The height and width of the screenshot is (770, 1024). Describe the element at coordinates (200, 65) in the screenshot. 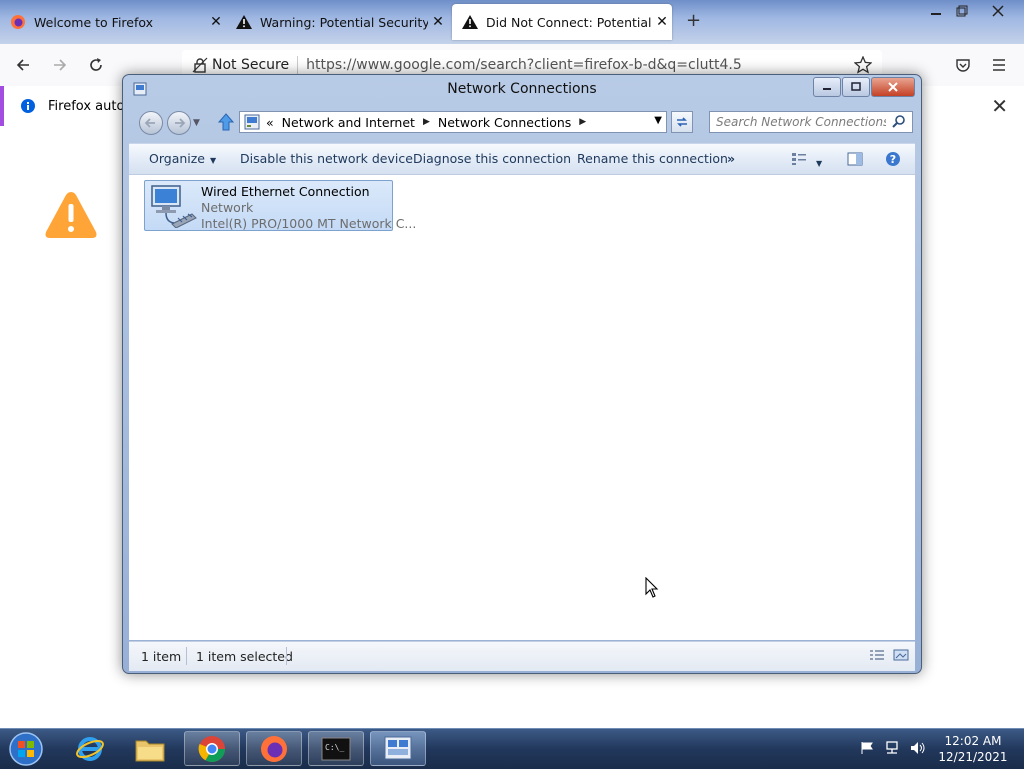

I see `insecure-lock-icon` at that location.